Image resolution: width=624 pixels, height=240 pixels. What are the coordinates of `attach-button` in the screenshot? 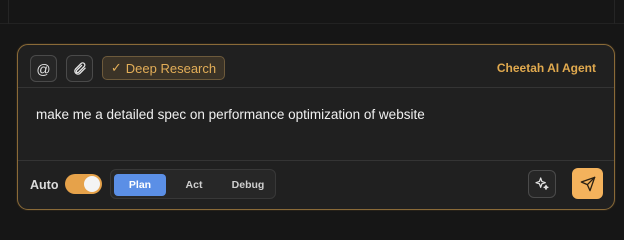 It's located at (79, 68).